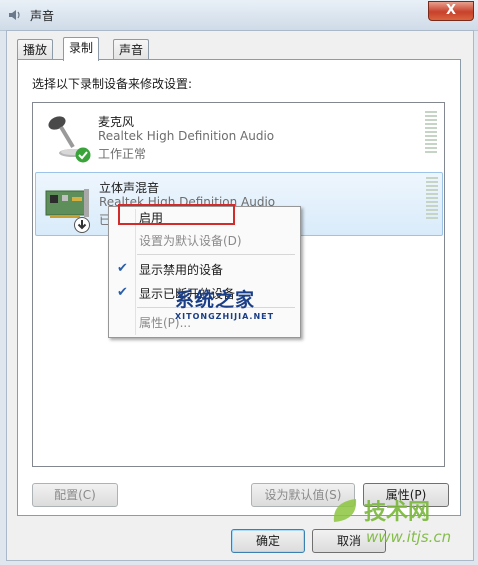  What do you see at coordinates (239, 15) in the screenshot?
I see `title-bar: 声音 X` at bounding box center [239, 15].